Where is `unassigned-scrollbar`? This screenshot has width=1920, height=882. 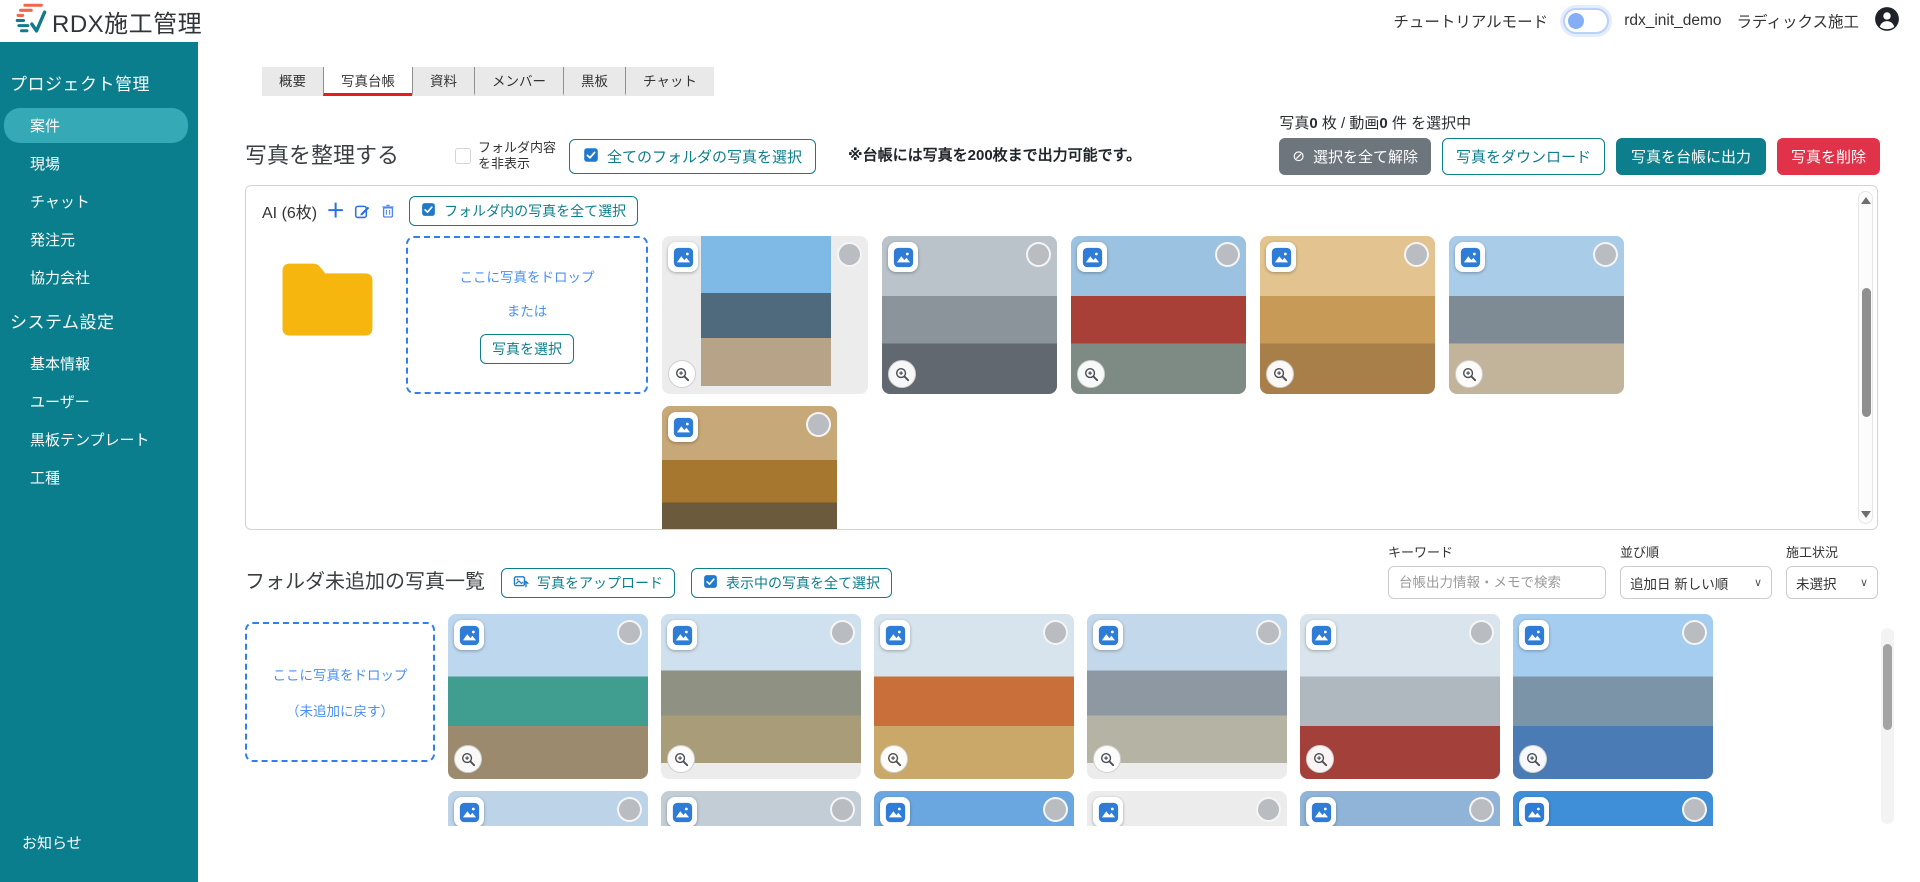 unassigned-scrollbar is located at coordinates (1887, 726).